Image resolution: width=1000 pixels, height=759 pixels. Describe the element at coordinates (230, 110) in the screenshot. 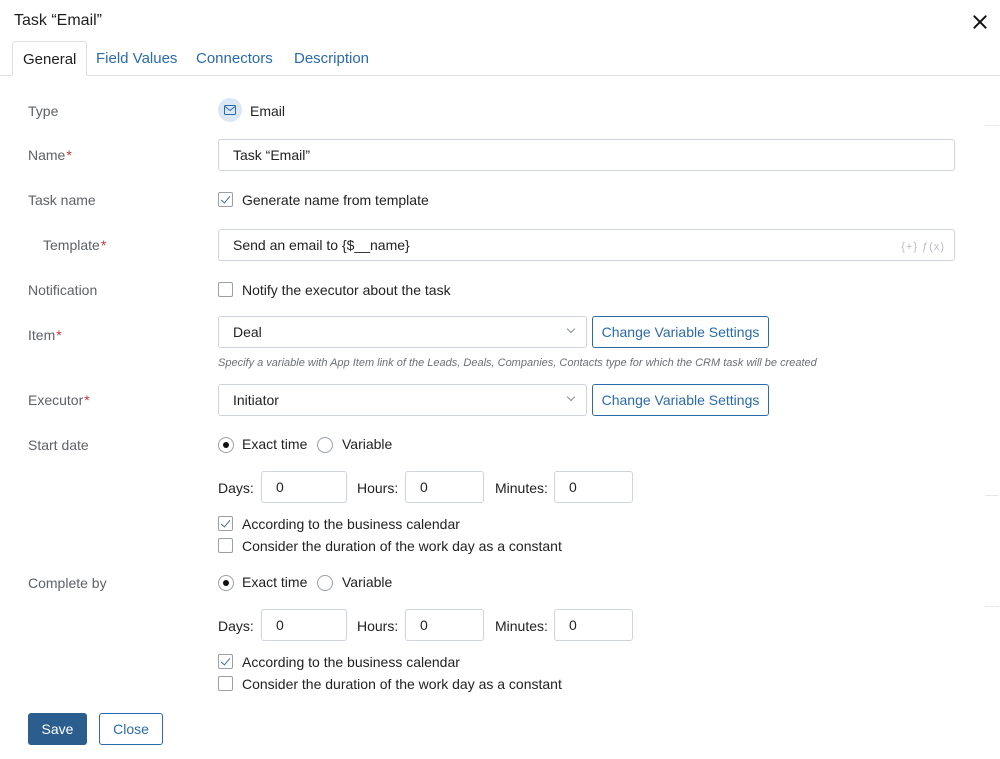

I see `envelope-icon` at that location.